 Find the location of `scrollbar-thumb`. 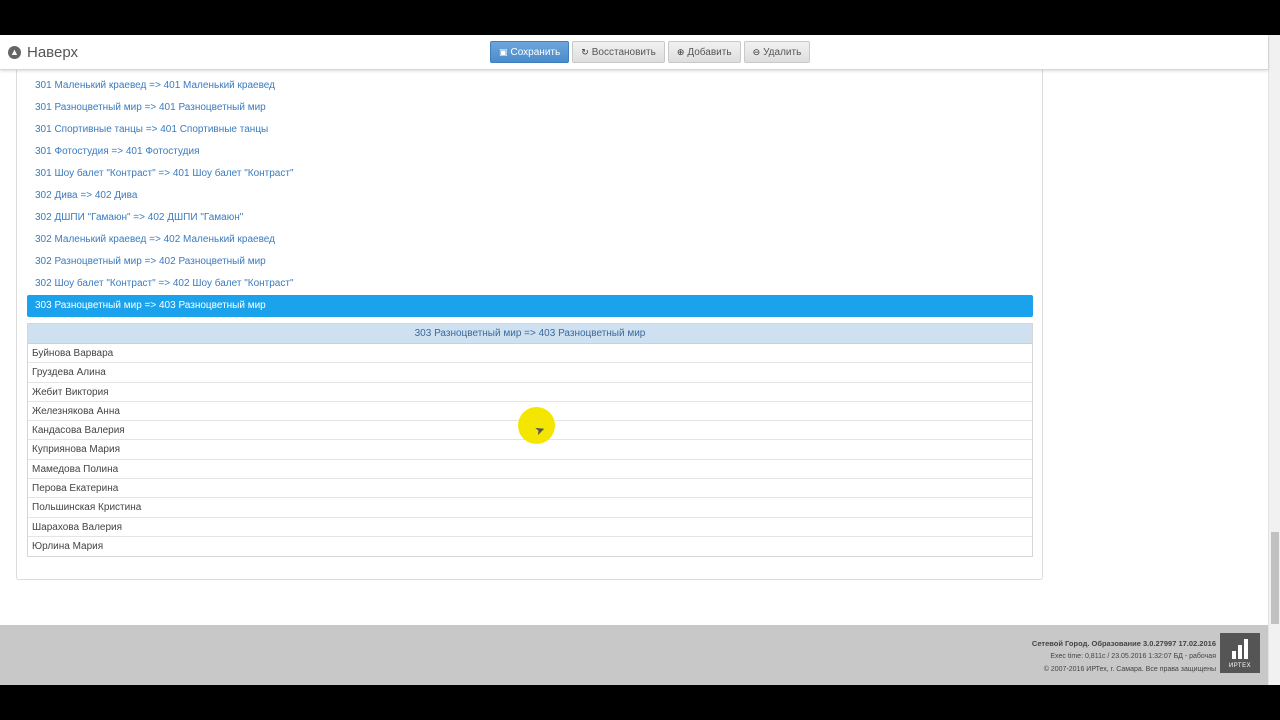

scrollbar-thumb is located at coordinates (1275, 578).